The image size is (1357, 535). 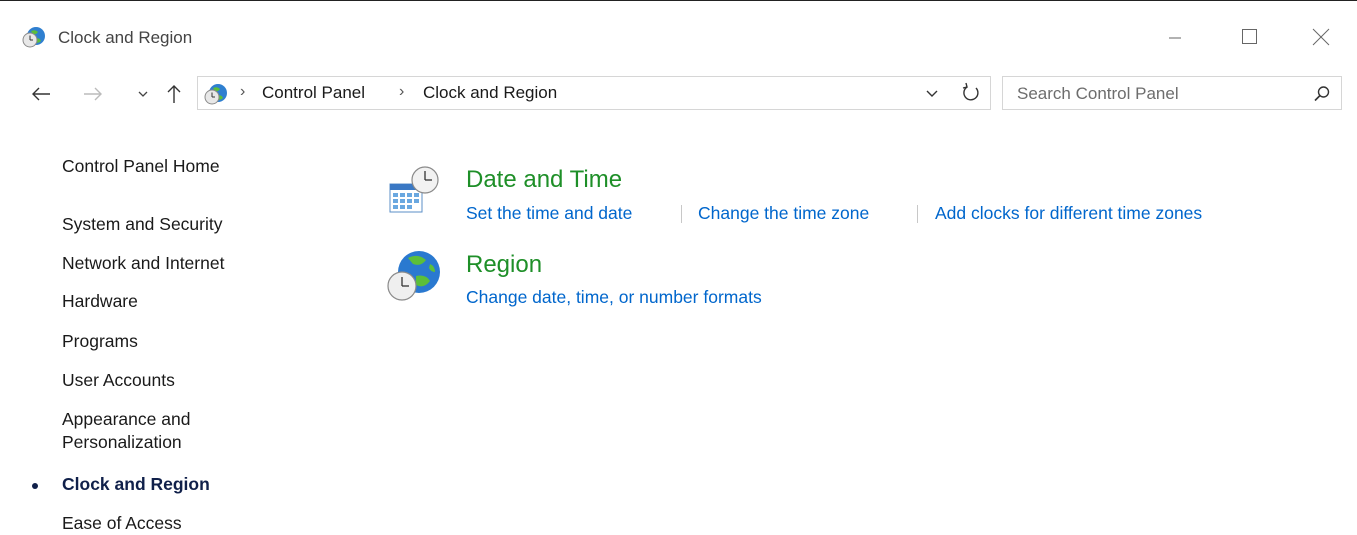 What do you see at coordinates (413, 276) in the screenshot?
I see `region-globe-icon` at bounding box center [413, 276].